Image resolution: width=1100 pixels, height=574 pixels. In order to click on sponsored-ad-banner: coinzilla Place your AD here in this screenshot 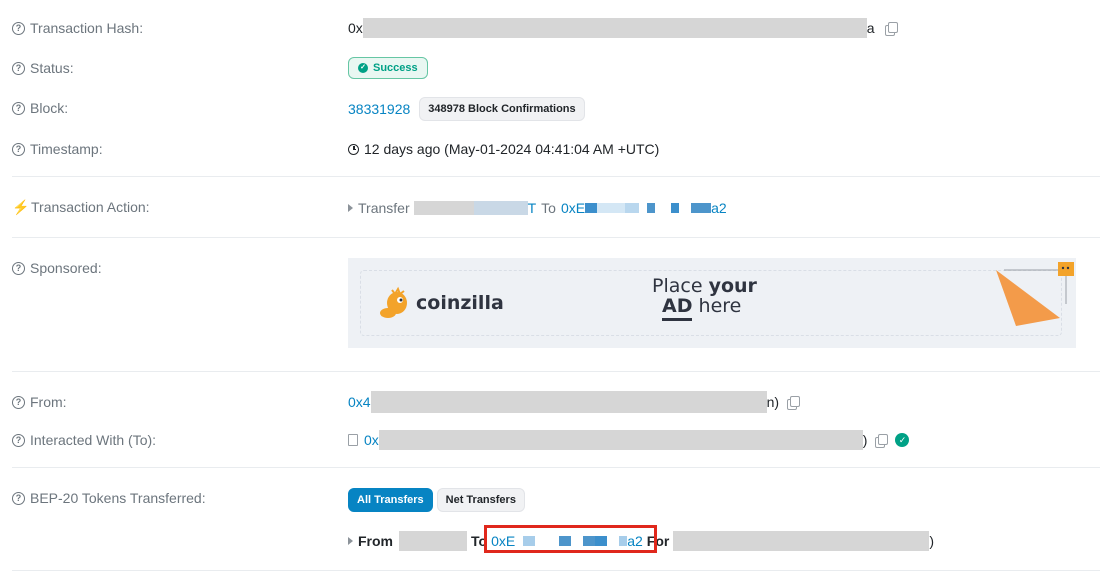, I will do `click(712, 303)`.